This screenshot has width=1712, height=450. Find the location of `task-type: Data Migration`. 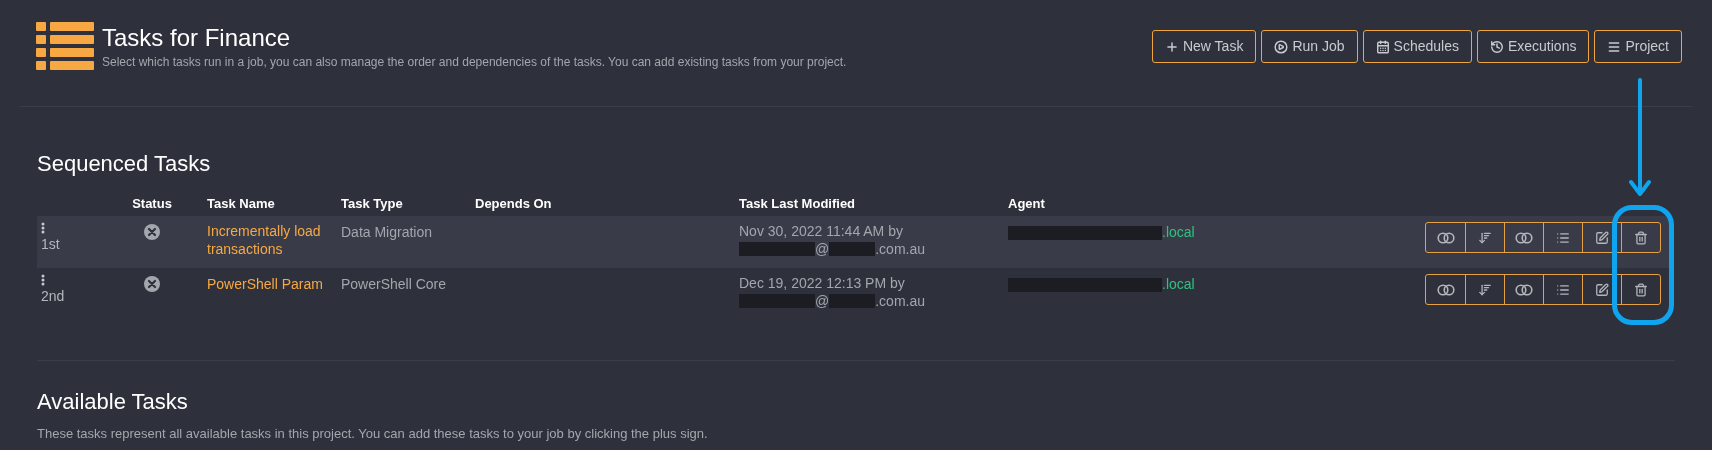

task-type: Data Migration is located at coordinates (387, 232).